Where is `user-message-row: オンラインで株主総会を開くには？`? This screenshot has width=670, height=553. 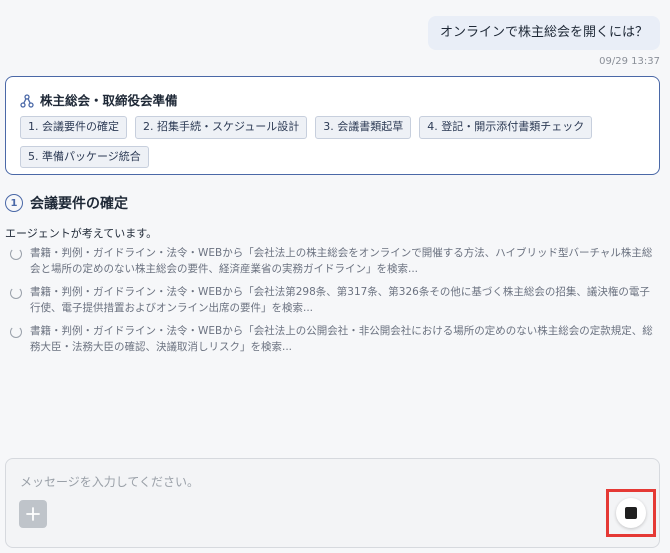 user-message-row: オンラインで株主総会を開くには？ is located at coordinates (543, 33).